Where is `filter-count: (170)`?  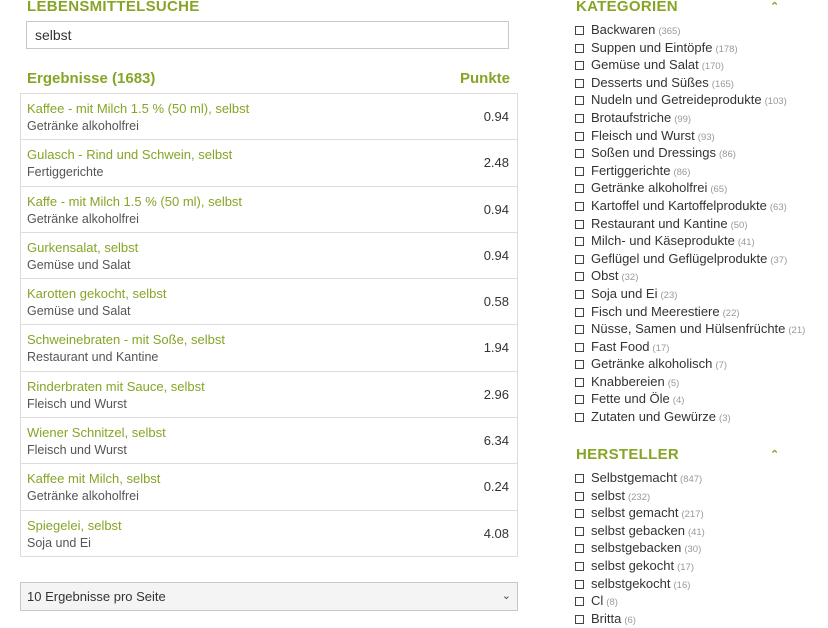
filter-count: (170) is located at coordinates (712, 67).